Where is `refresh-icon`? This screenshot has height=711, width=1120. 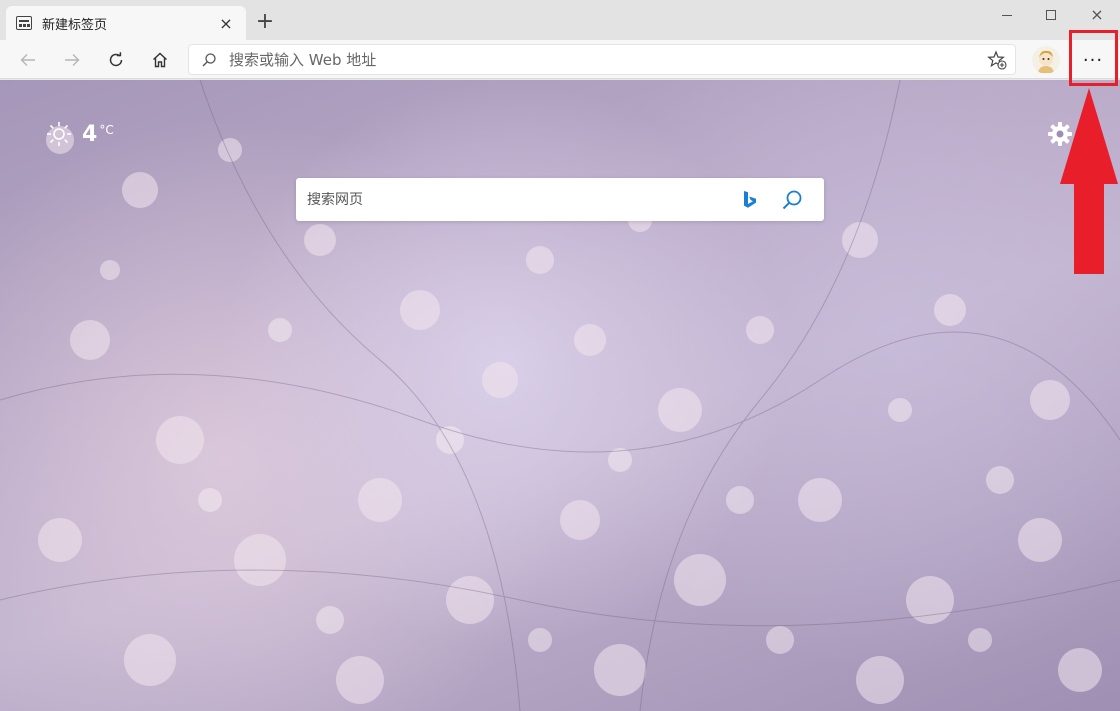
refresh-icon is located at coordinates (116, 59).